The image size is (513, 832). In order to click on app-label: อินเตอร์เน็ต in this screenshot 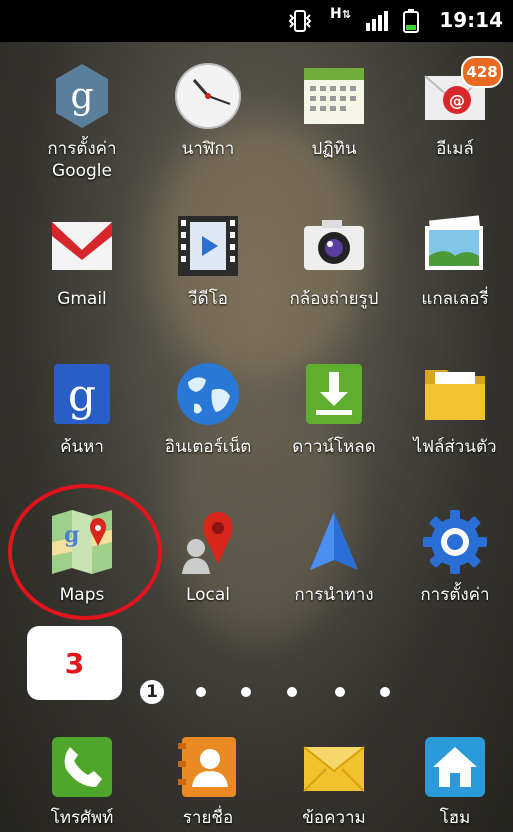, I will do `click(208, 447)`.